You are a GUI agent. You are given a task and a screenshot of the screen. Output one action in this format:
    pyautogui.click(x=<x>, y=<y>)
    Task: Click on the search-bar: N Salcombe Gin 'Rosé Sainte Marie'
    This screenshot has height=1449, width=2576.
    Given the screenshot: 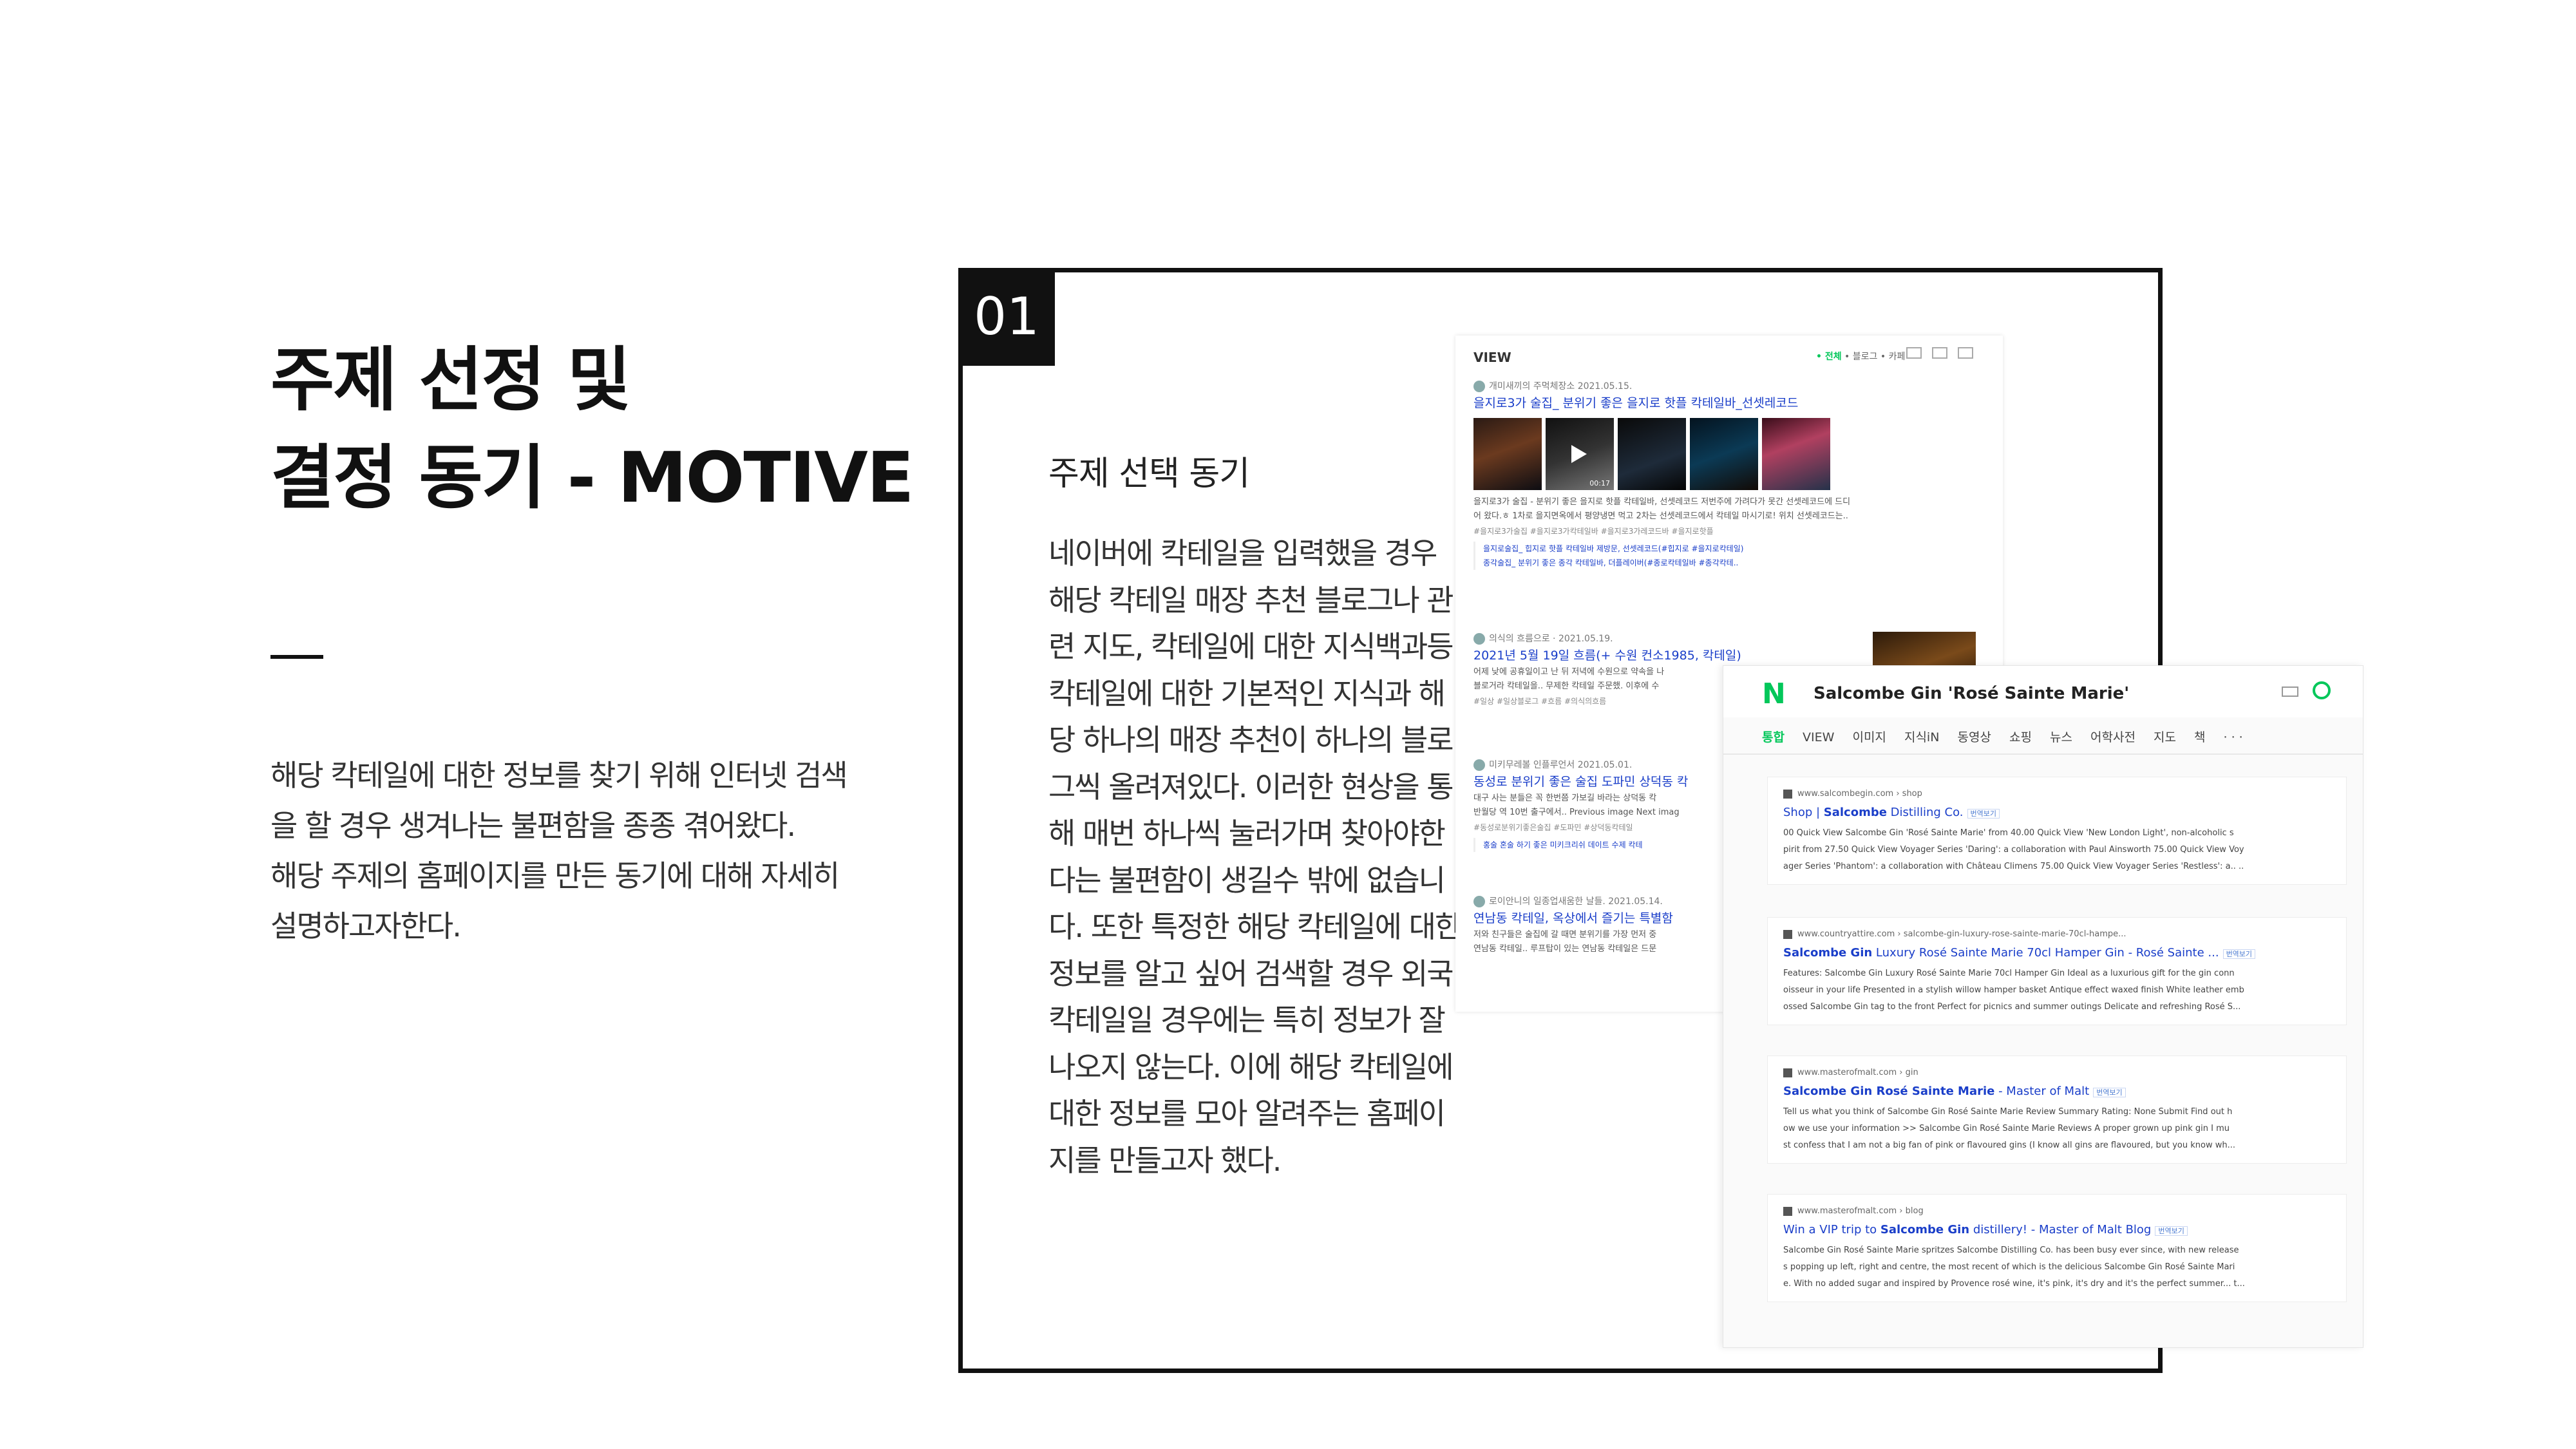 What is the action you would take?
    pyautogui.click(x=2043, y=691)
    